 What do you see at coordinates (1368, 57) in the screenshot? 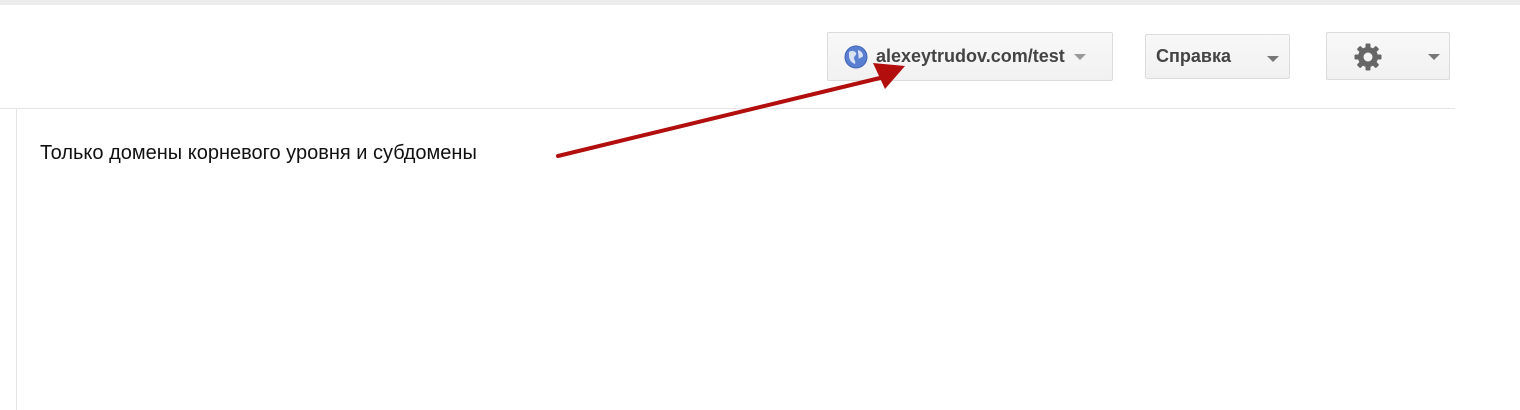
I see `gear-icon` at bounding box center [1368, 57].